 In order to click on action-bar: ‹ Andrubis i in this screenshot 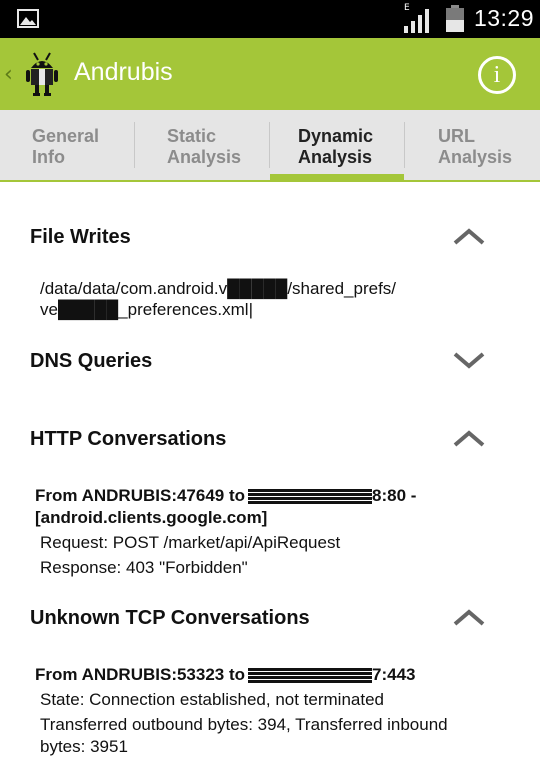, I will do `click(270, 74)`.